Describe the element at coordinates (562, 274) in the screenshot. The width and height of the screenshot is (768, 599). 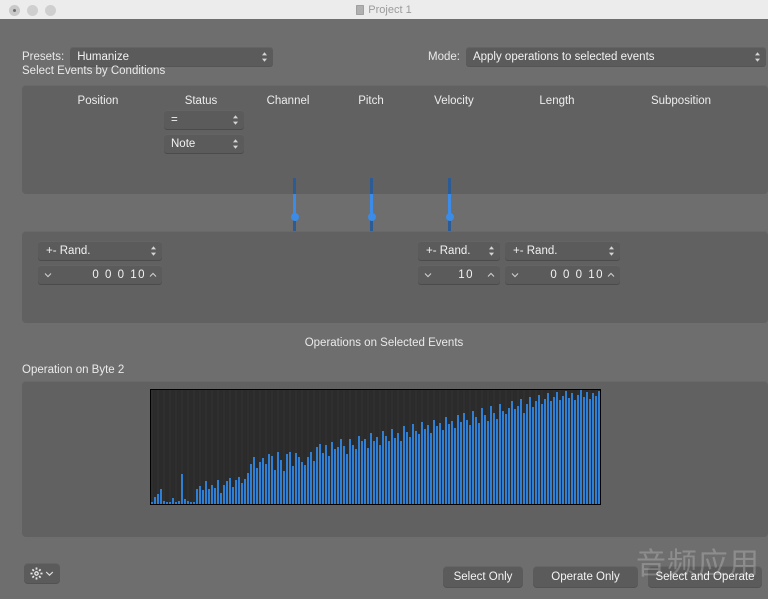
I see `length-value-stepper: 0 0 0 10` at that location.